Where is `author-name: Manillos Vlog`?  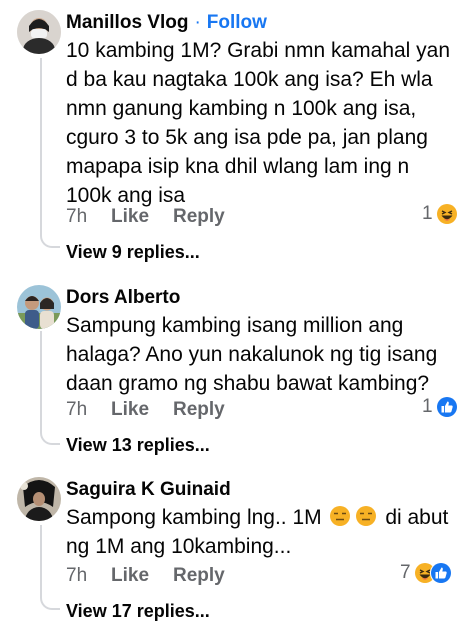 author-name: Manillos Vlog is located at coordinates (127, 23).